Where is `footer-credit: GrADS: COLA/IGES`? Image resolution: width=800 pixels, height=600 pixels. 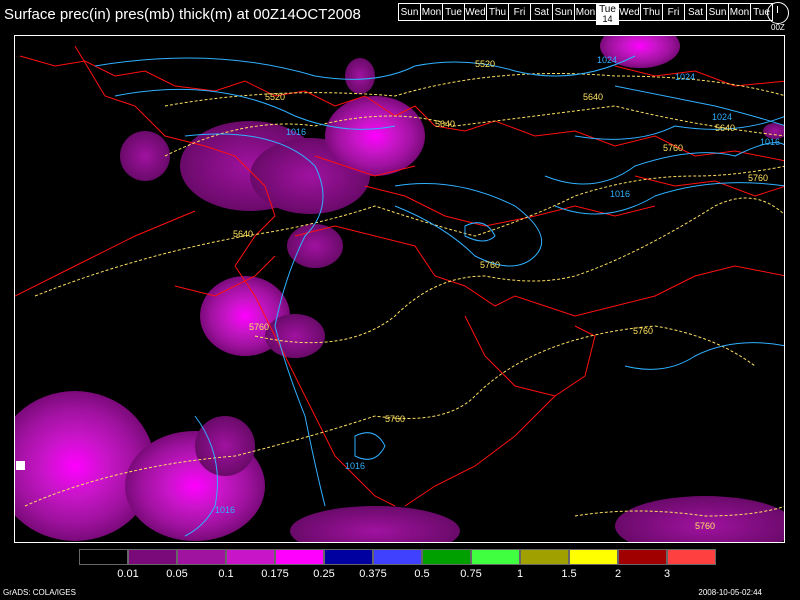 footer-credit: GrADS: COLA/IGES is located at coordinates (39, 592).